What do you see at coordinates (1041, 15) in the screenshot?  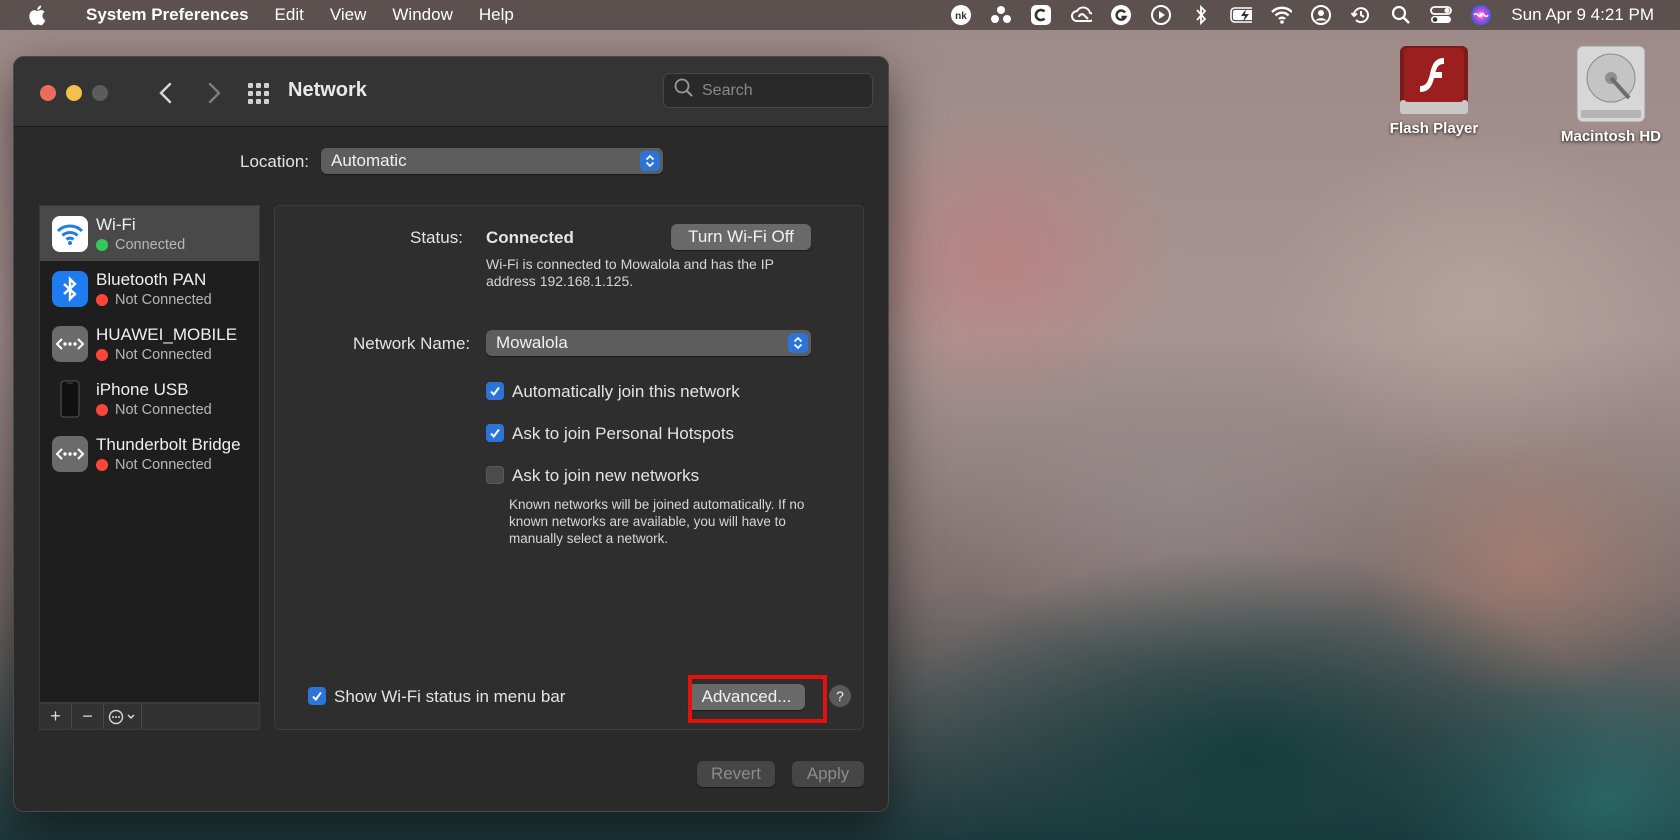 I see `c-icon` at bounding box center [1041, 15].